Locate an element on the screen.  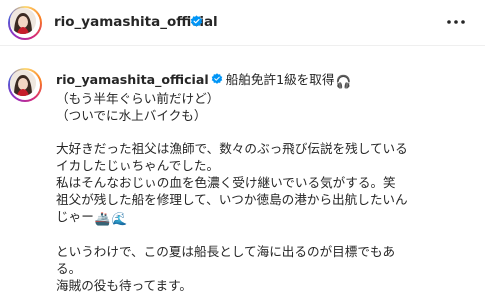
caption-line-9: じゃー🚢🌊 is located at coordinates (266, 218).